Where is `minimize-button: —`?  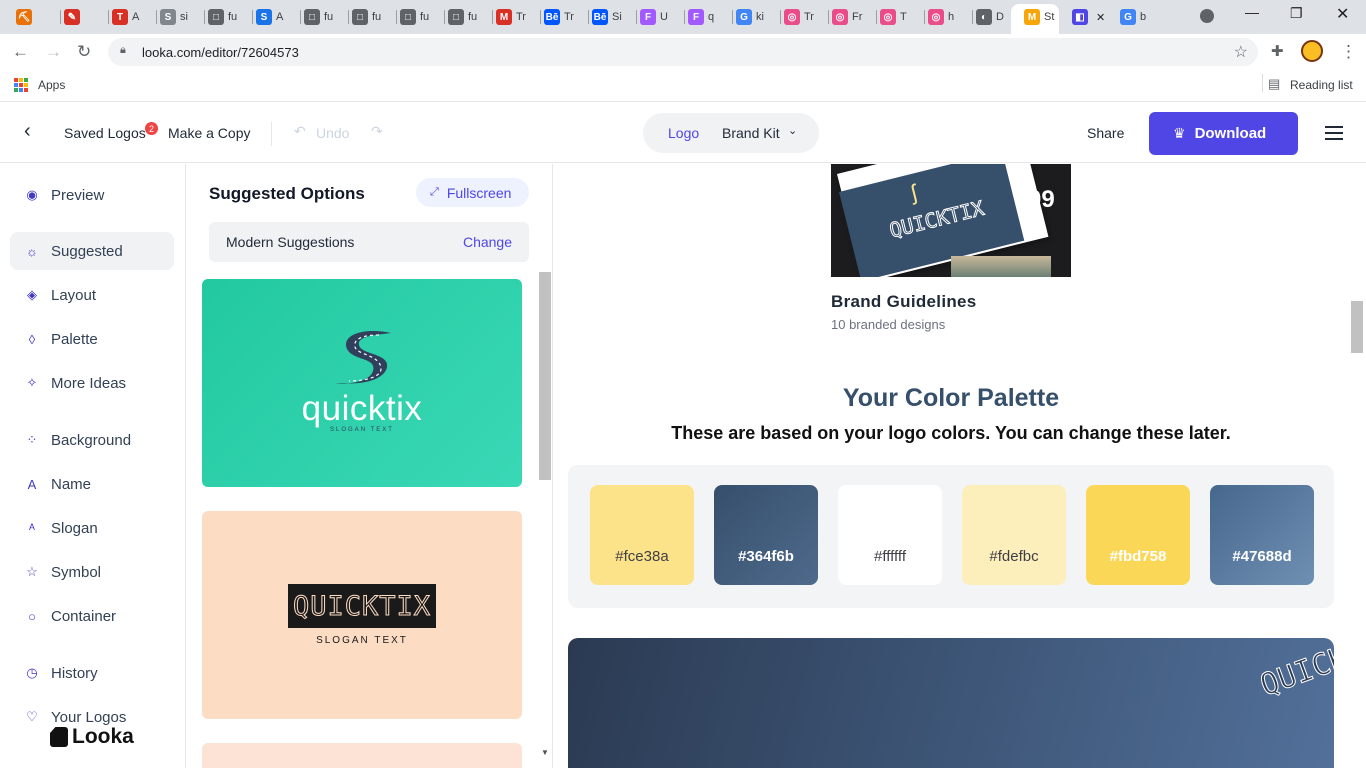
minimize-button: — is located at coordinates (1252, 12).